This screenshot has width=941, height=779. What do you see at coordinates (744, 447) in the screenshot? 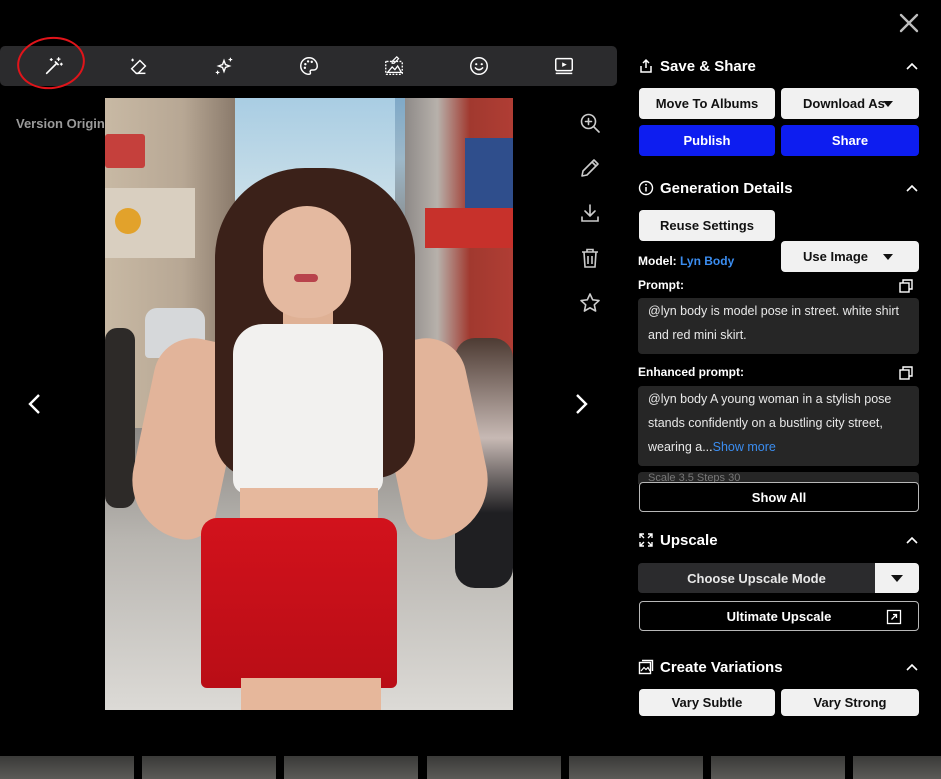
I see `show-more-link: Show more` at bounding box center [744, 447].